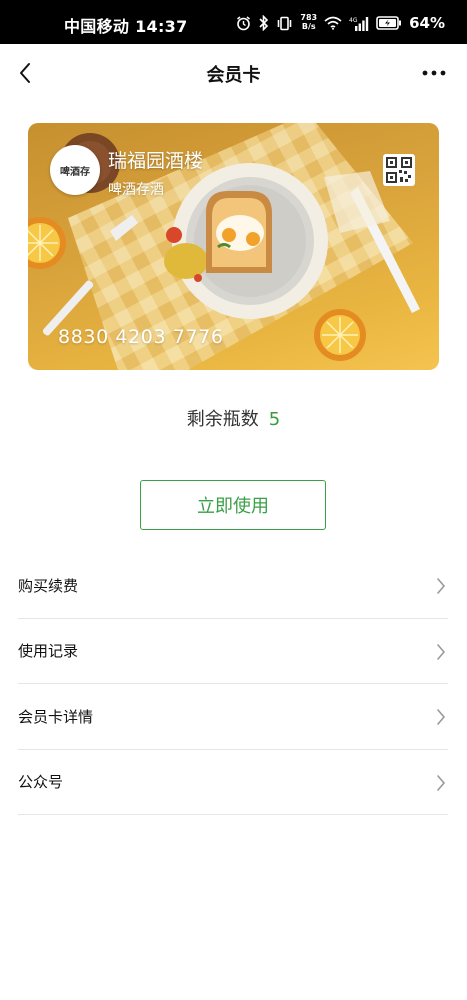  I want to click on status-icons: 783 B/s 4G 64%, so click(340, 23).